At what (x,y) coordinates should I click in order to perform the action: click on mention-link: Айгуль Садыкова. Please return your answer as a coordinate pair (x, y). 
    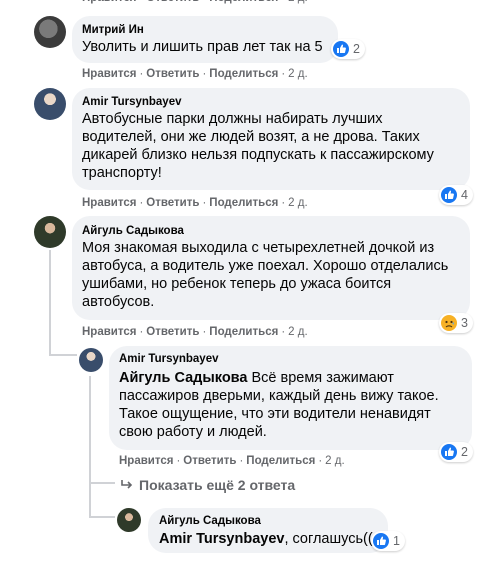
    Looking at the image, I should click on (183, 378).